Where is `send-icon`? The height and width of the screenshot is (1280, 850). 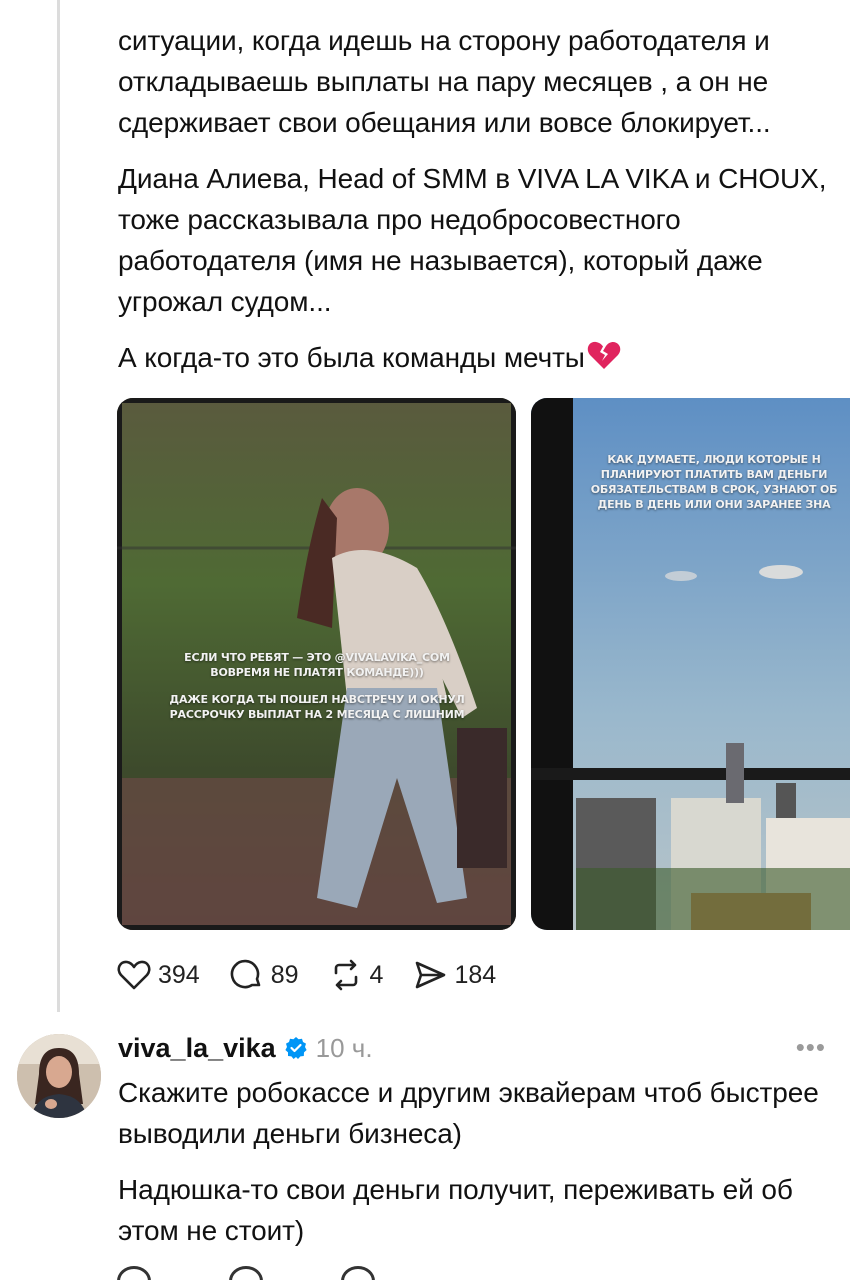 send-icon is located at coordinates (431, 975).